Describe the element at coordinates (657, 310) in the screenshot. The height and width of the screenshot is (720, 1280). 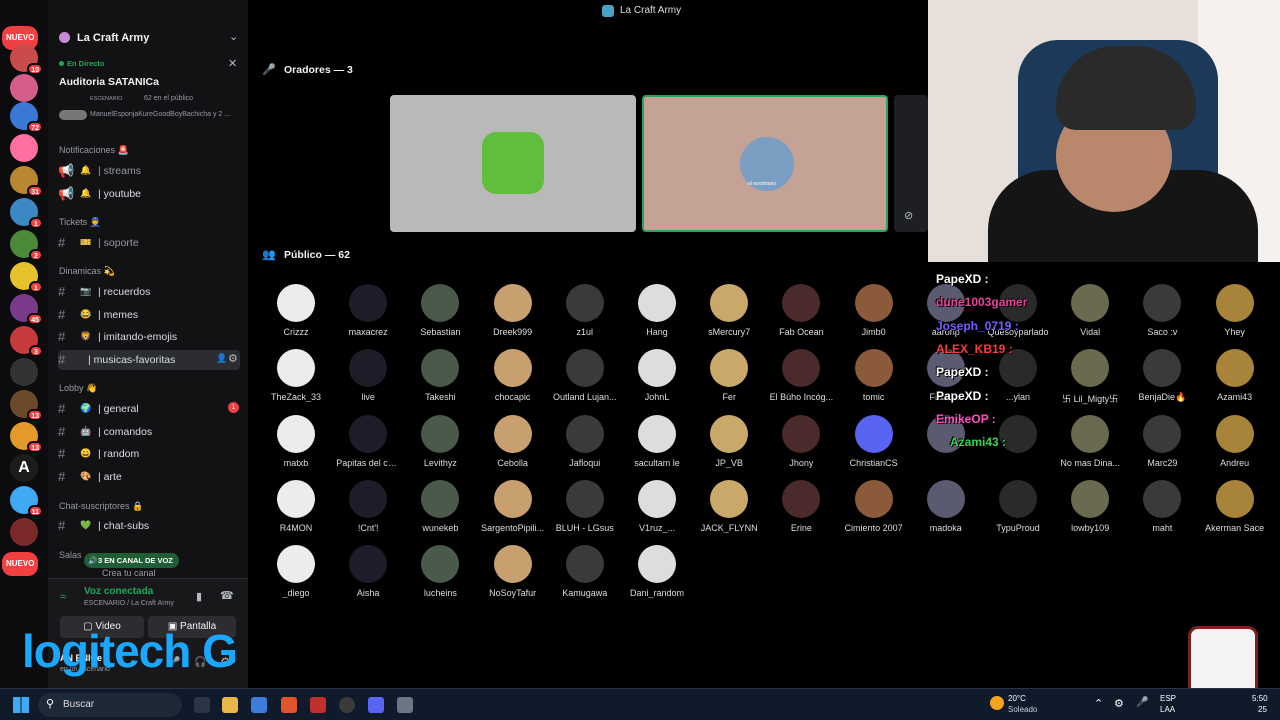
I see `audience-member: Hang` at that location.